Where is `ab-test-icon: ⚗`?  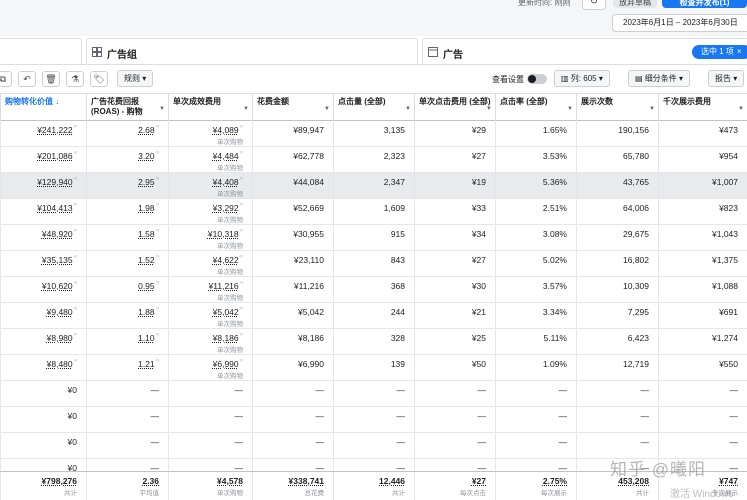
ab-test-icon: ⚗ is located at coordinates (75, 79).